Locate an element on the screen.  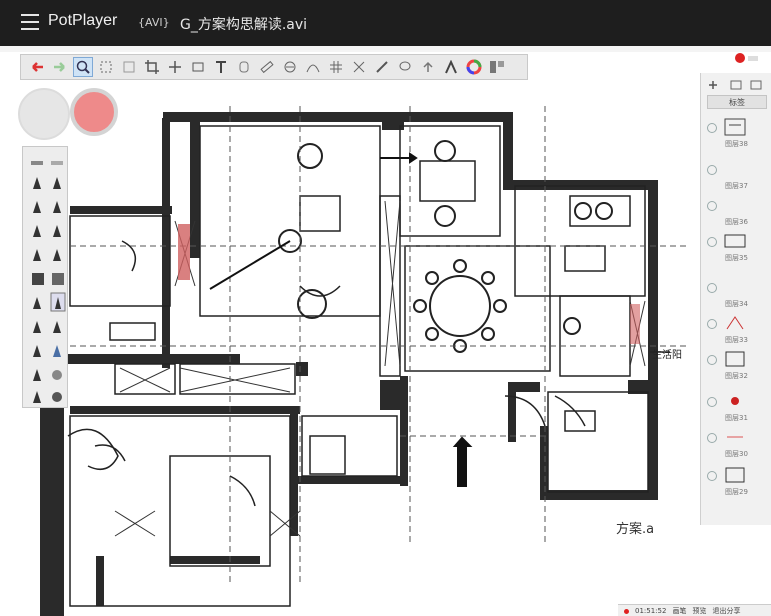
undo-icon is located at coordinates (37, 67).